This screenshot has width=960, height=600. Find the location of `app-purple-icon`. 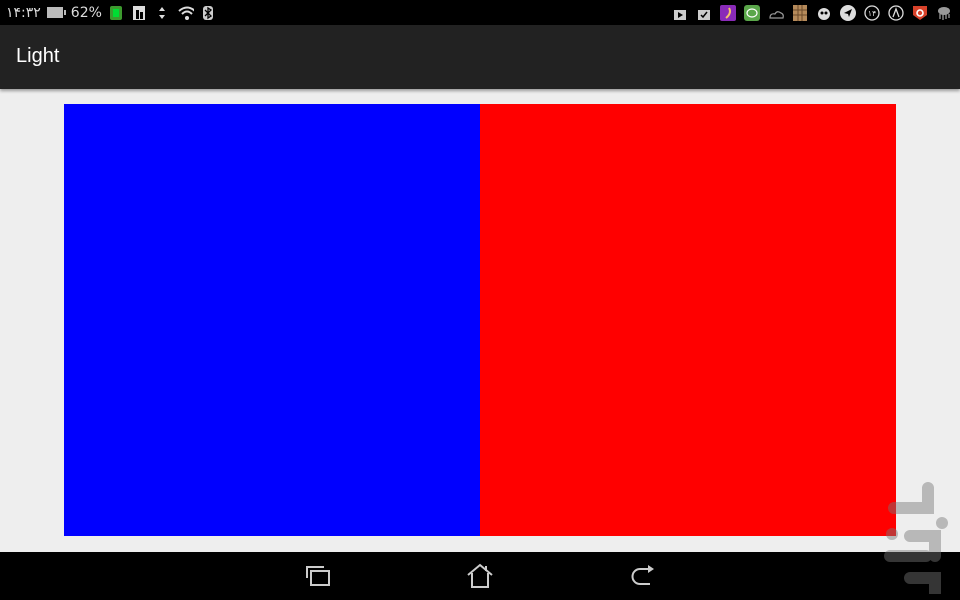

app-purple-icon is located at coordinates (727, 12).